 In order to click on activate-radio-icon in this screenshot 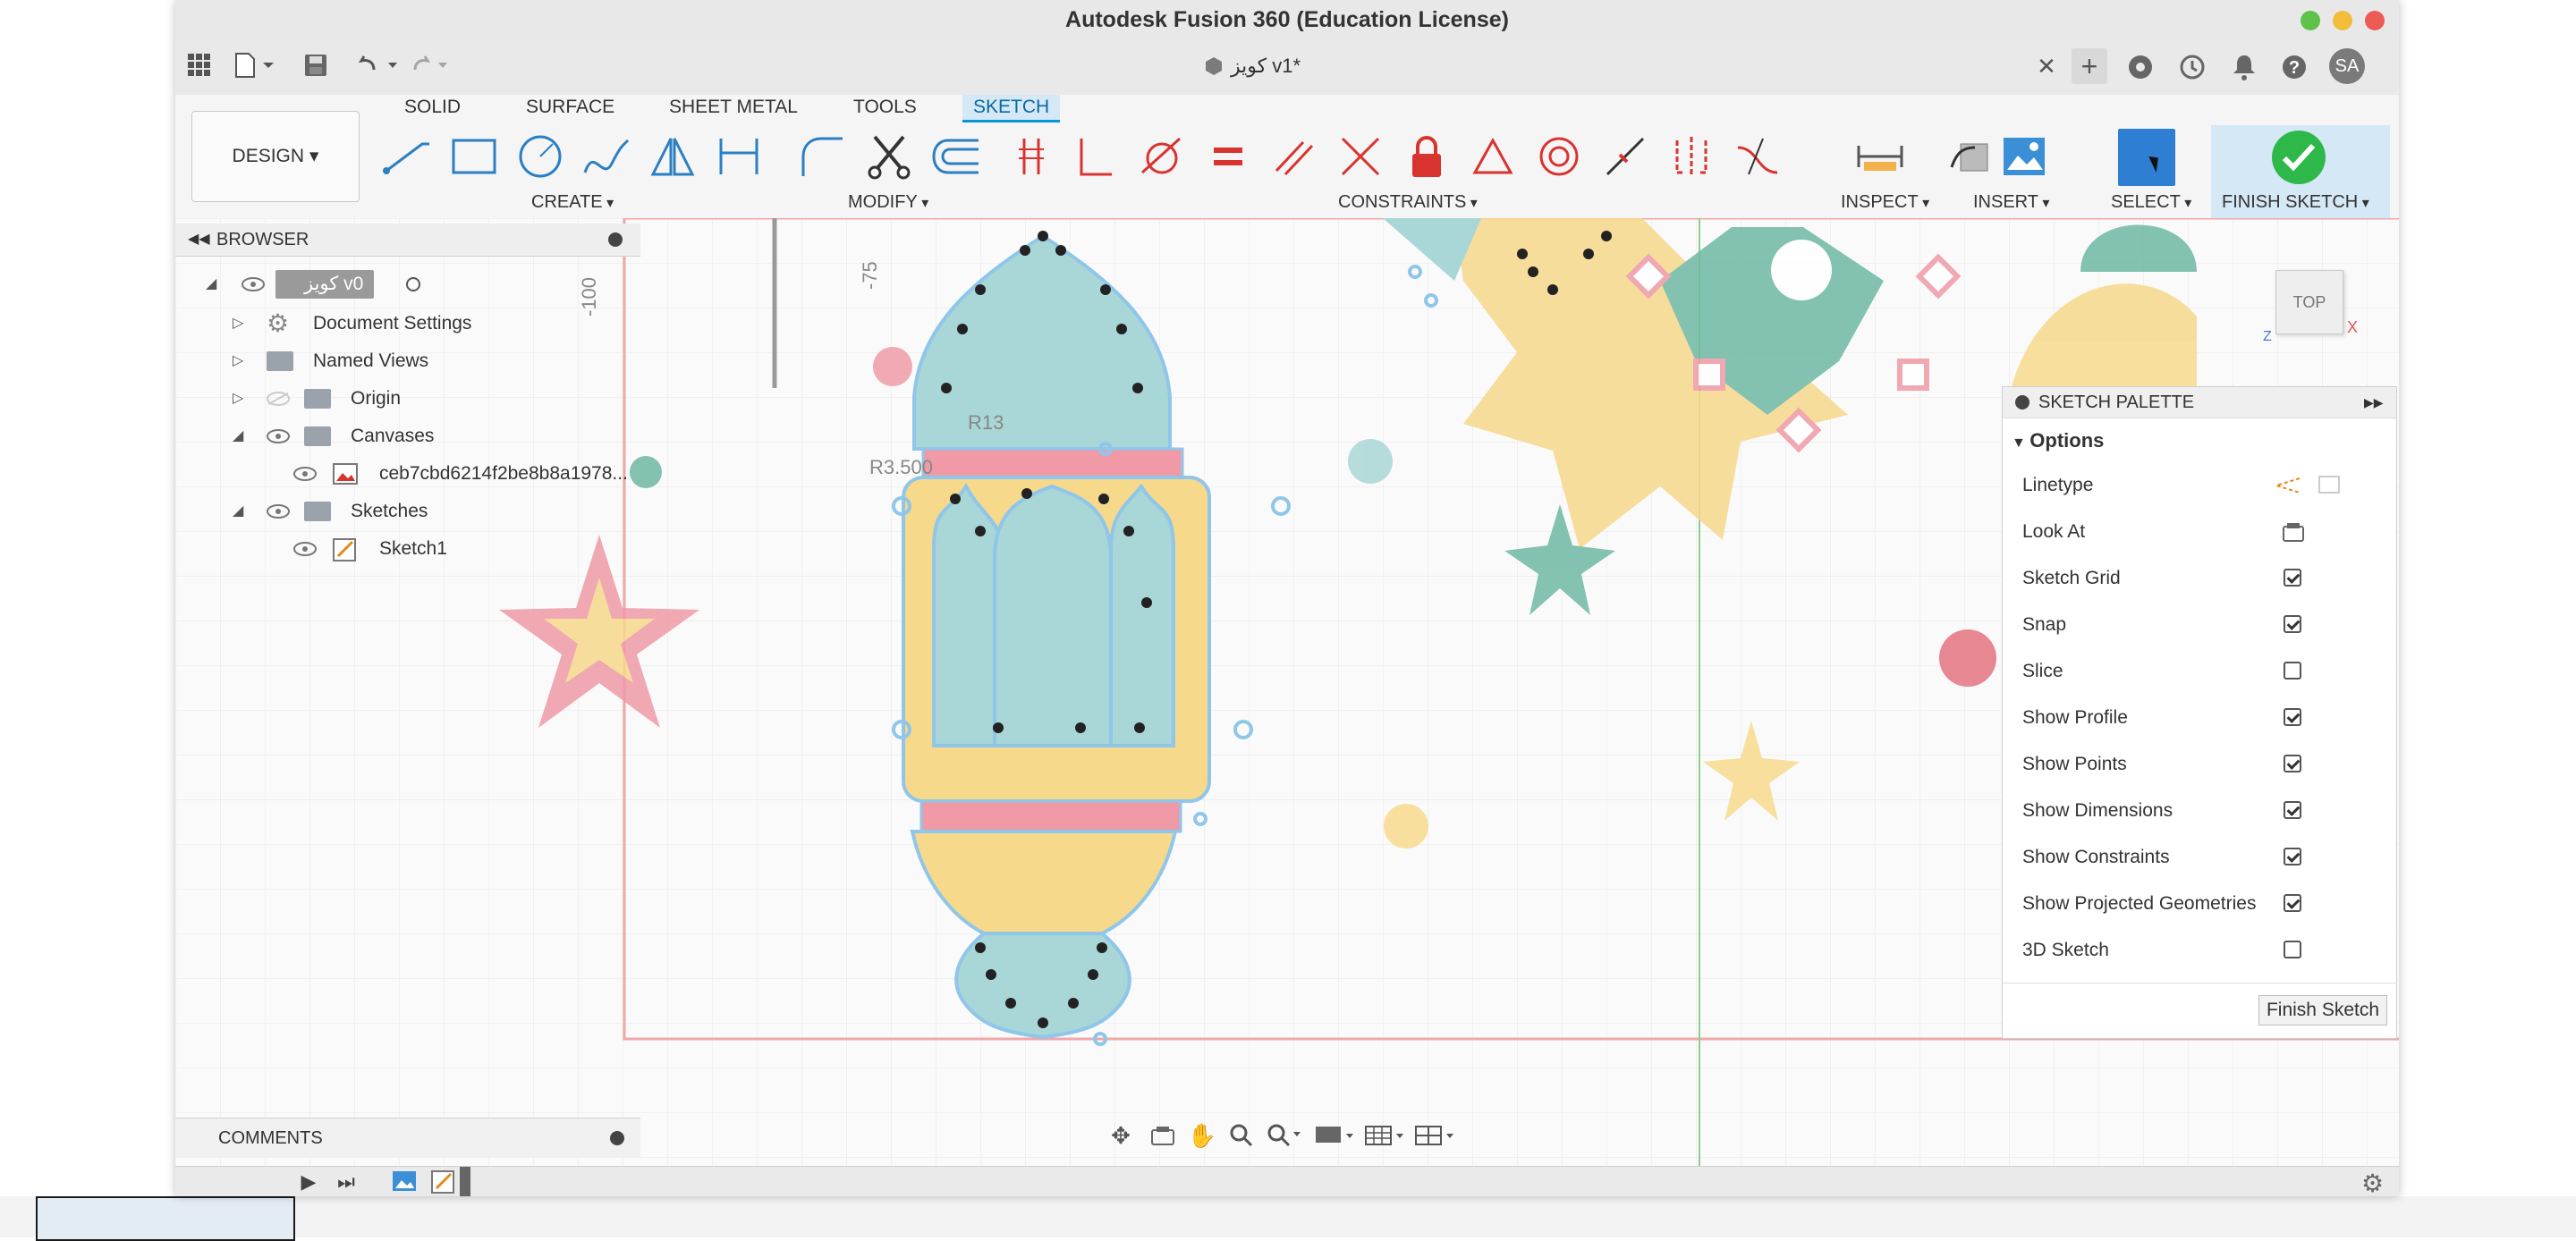, I will do `click(413, 284)`.